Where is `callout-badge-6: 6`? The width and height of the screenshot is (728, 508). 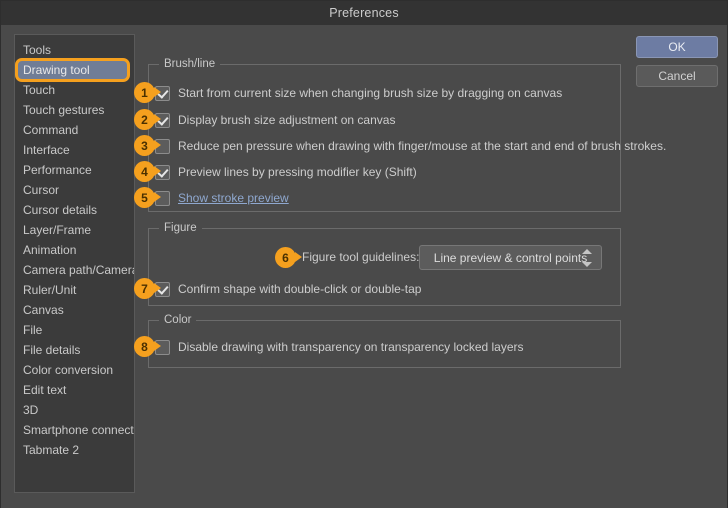 callout-badge-6: 6 is located at coordinates (288, 257).